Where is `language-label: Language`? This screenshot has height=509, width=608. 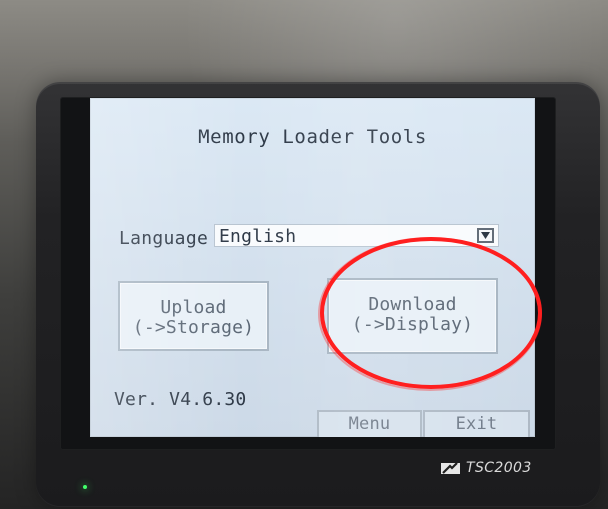 language-label: Language is located at coordinates (164, 238).